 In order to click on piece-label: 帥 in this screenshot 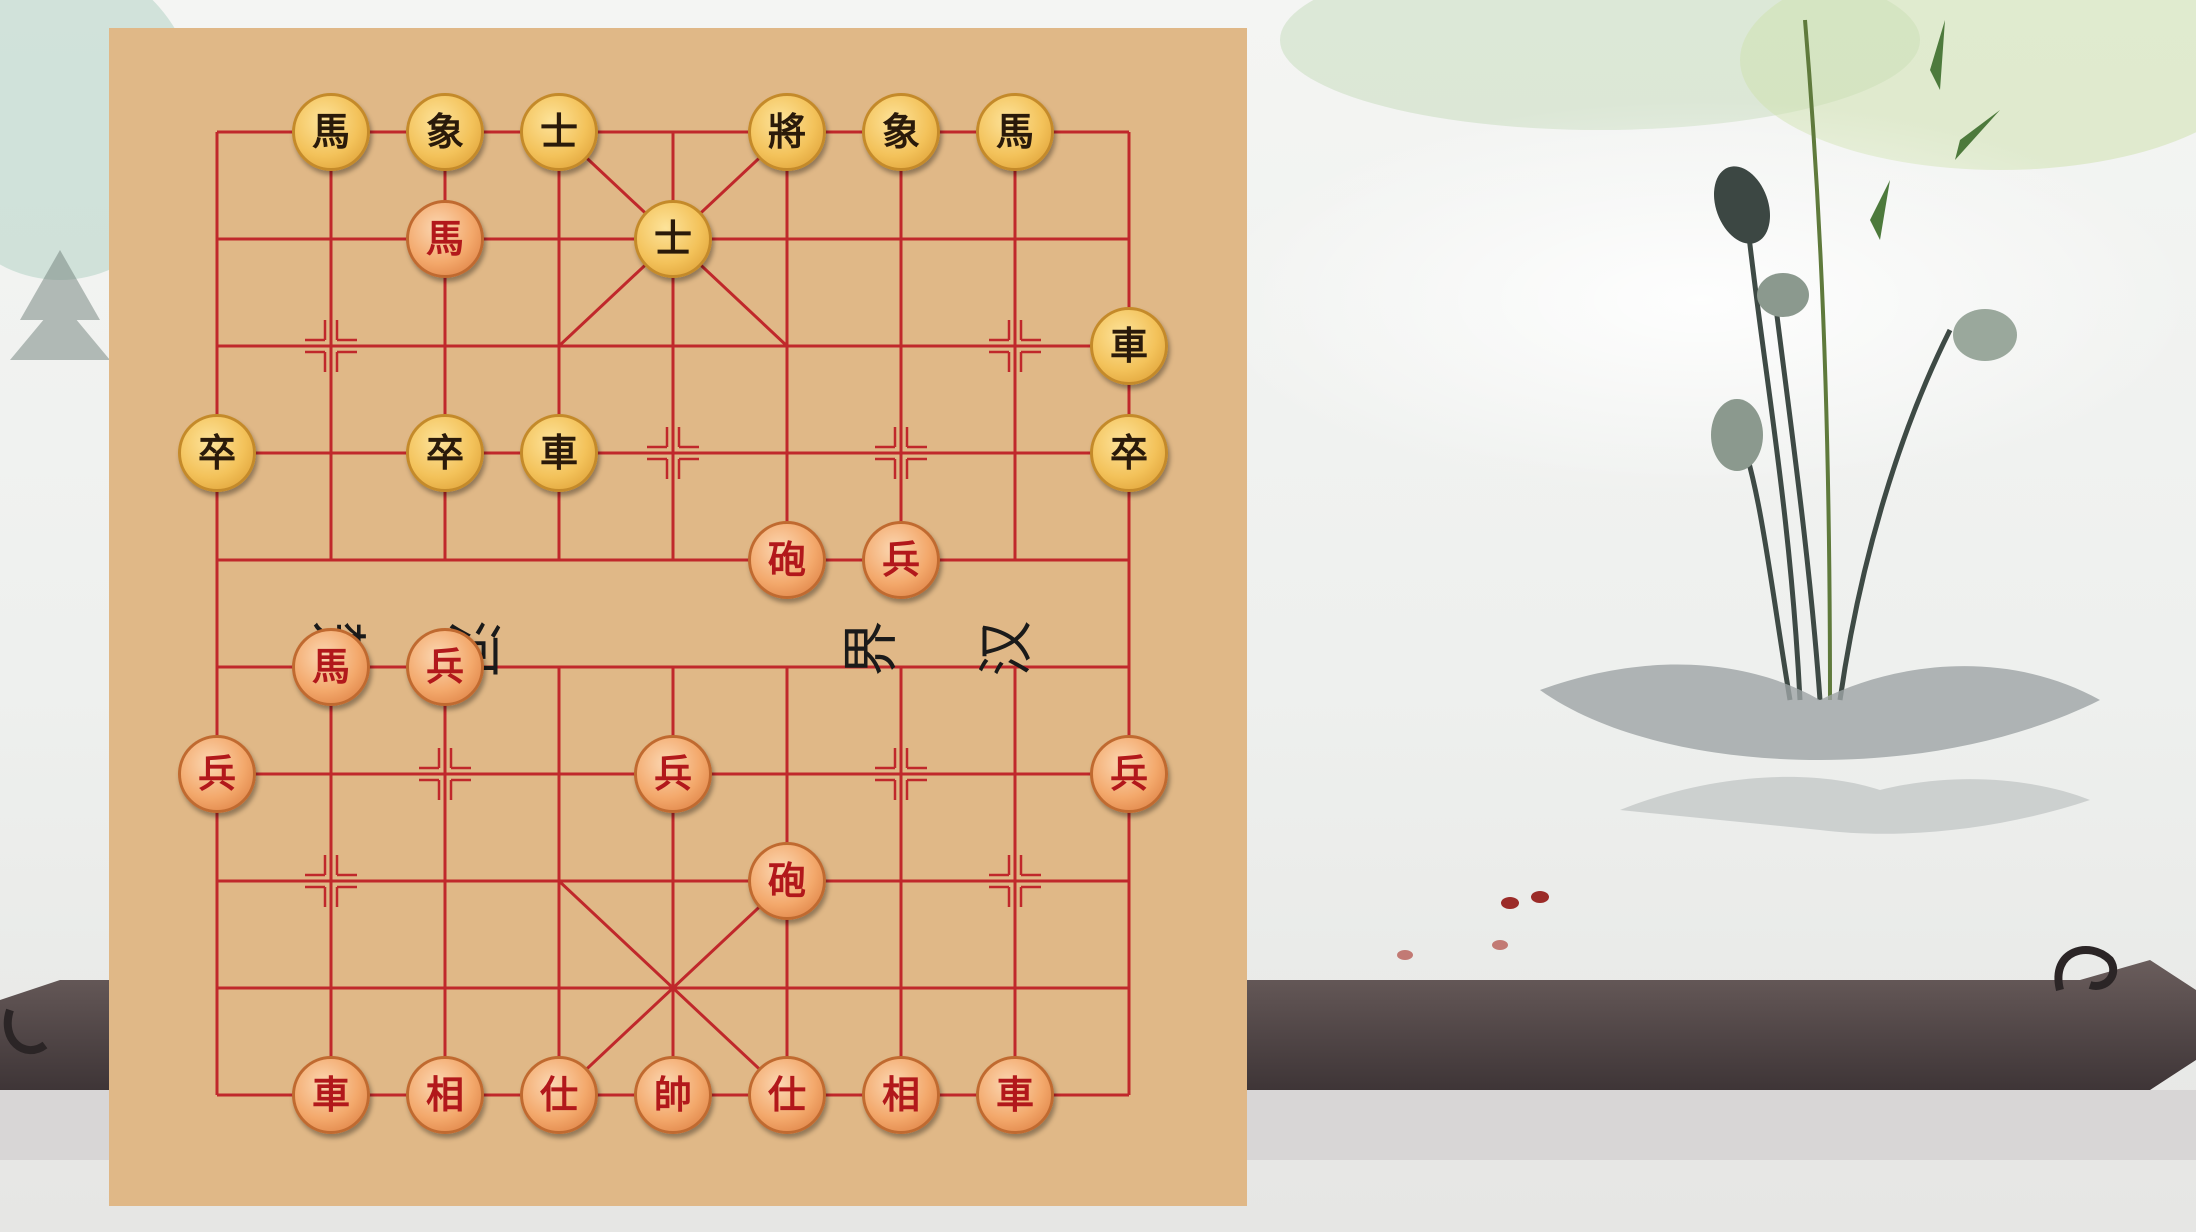, I will do `click(672, 1094)`.